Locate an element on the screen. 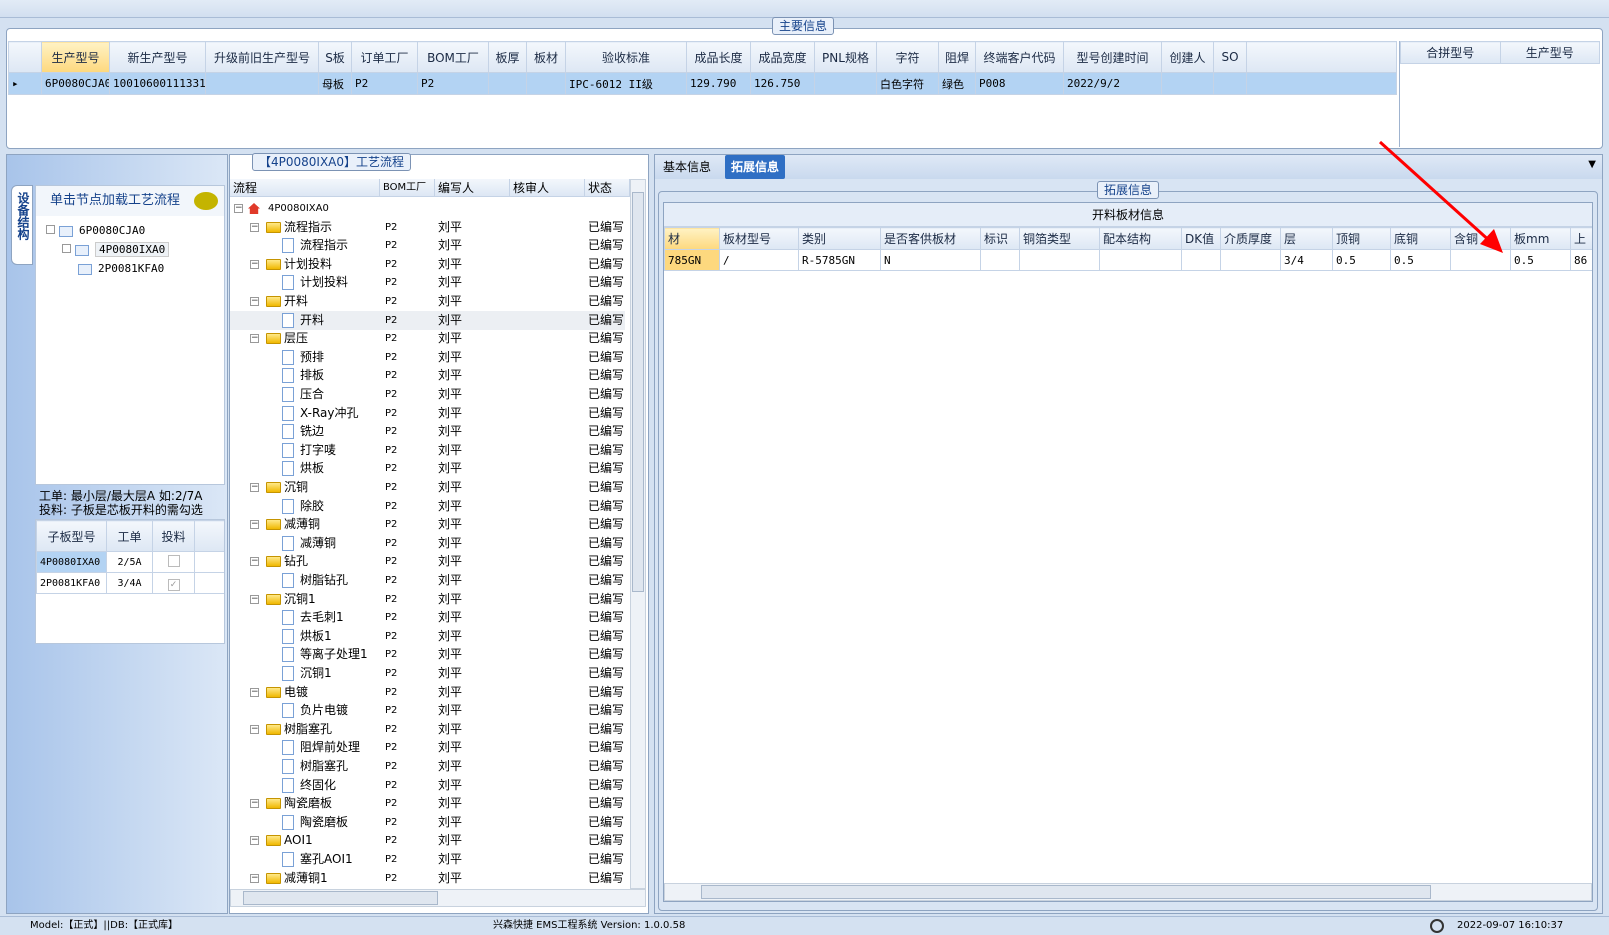  status-model-db: Model:【正式】||DB:【正式库】 is located at coordinates (104, 925).